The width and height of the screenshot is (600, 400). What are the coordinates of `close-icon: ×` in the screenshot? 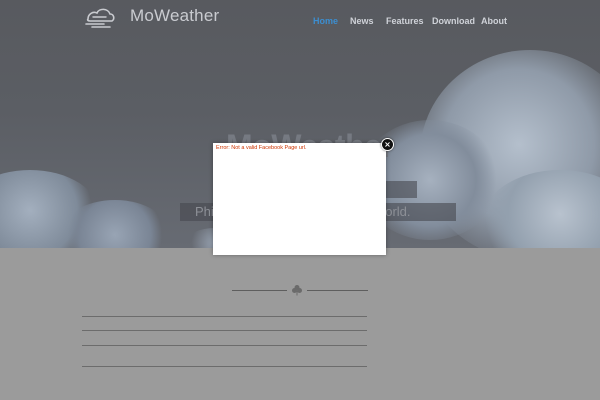 It's located at (387, 144).